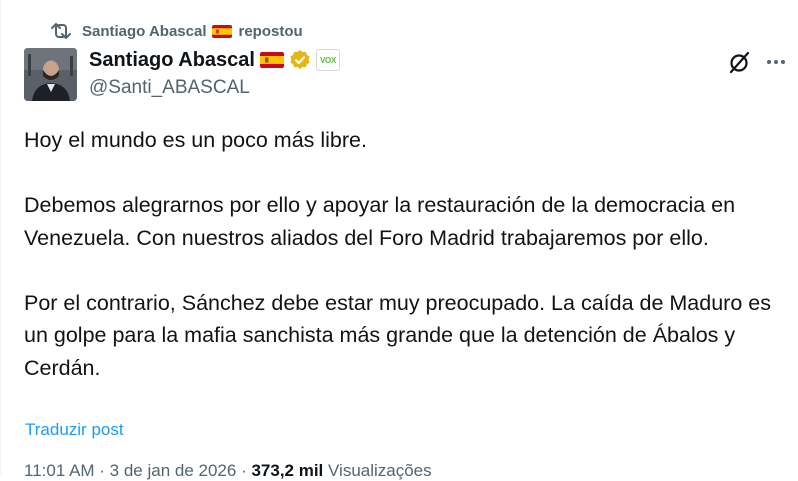 This screenshot has width=798, height=481. I want to click on views-label: Visualizações, so click(377, 470).